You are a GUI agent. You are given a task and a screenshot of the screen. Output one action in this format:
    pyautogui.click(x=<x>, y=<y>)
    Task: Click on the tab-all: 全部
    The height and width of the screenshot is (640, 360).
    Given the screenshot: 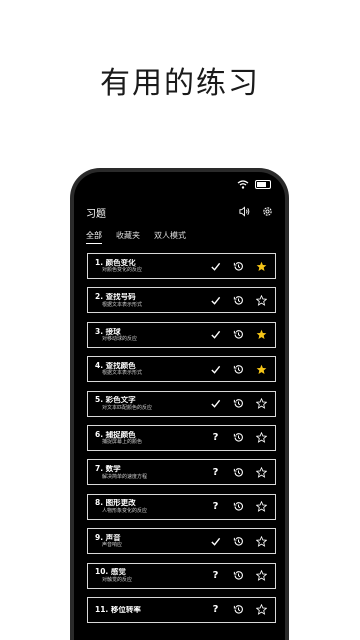 What is the action you would take?
    pyautogui.click(x=94, y=237)
    